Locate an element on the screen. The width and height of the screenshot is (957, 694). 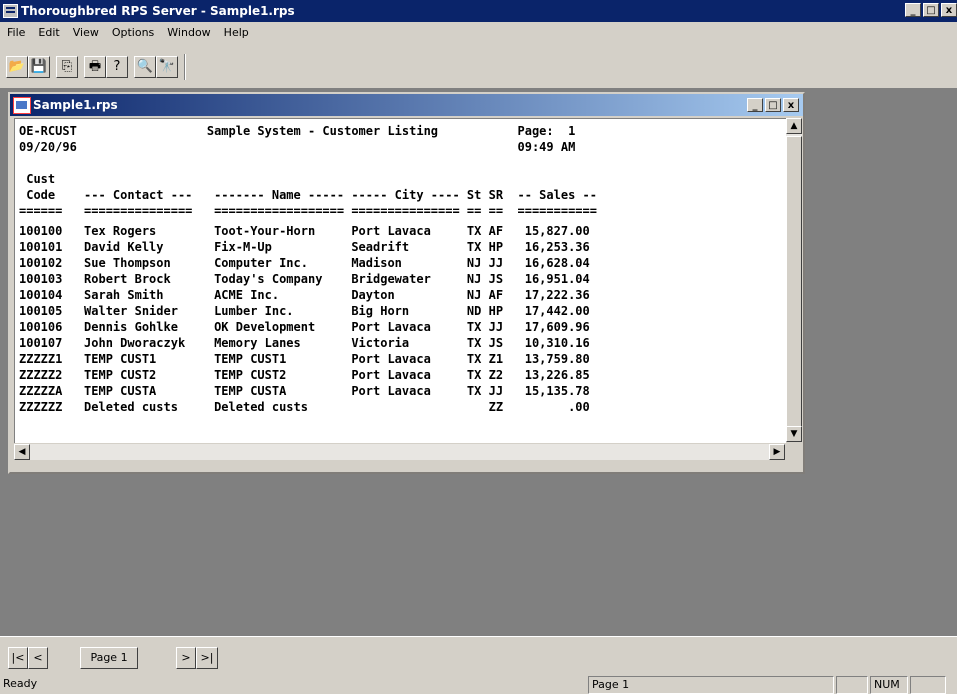
zoom-icon: 🔍 is located at coordinates (145, 67).